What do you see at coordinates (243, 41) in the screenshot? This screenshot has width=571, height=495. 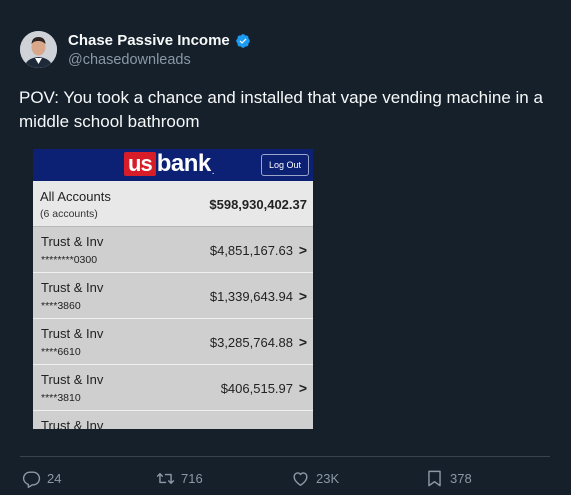 I see `verified-badge-icon` at bounding box center [243, 41].